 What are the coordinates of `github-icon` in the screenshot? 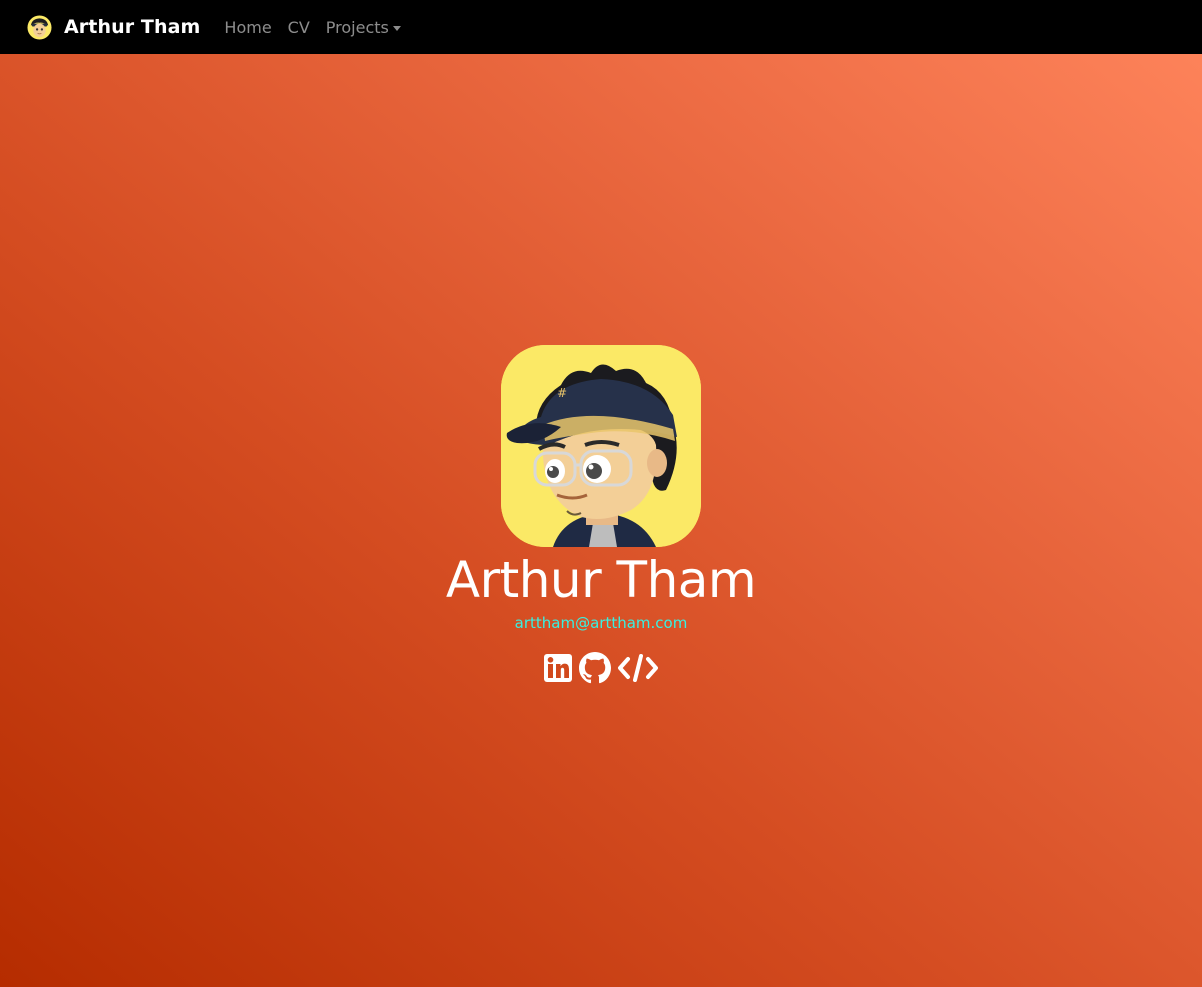 It's located at (595, 668).